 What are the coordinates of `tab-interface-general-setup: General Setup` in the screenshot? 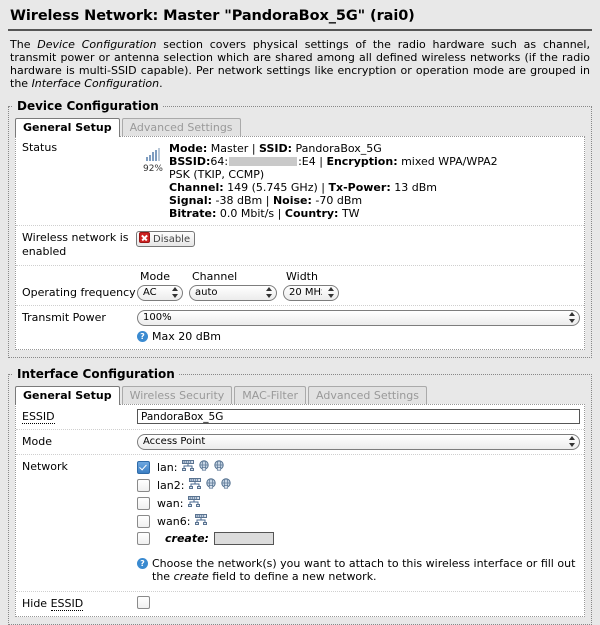 It's located at (67, 395).